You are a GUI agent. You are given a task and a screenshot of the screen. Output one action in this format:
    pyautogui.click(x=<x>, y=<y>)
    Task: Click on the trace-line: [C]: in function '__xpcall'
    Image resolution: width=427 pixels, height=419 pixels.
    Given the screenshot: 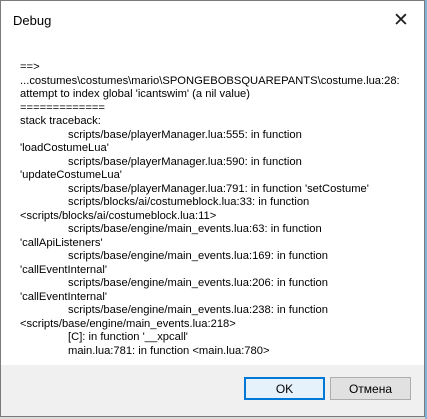 What is the action you would take?
    pyautogui.click(x=128, y=337)
    